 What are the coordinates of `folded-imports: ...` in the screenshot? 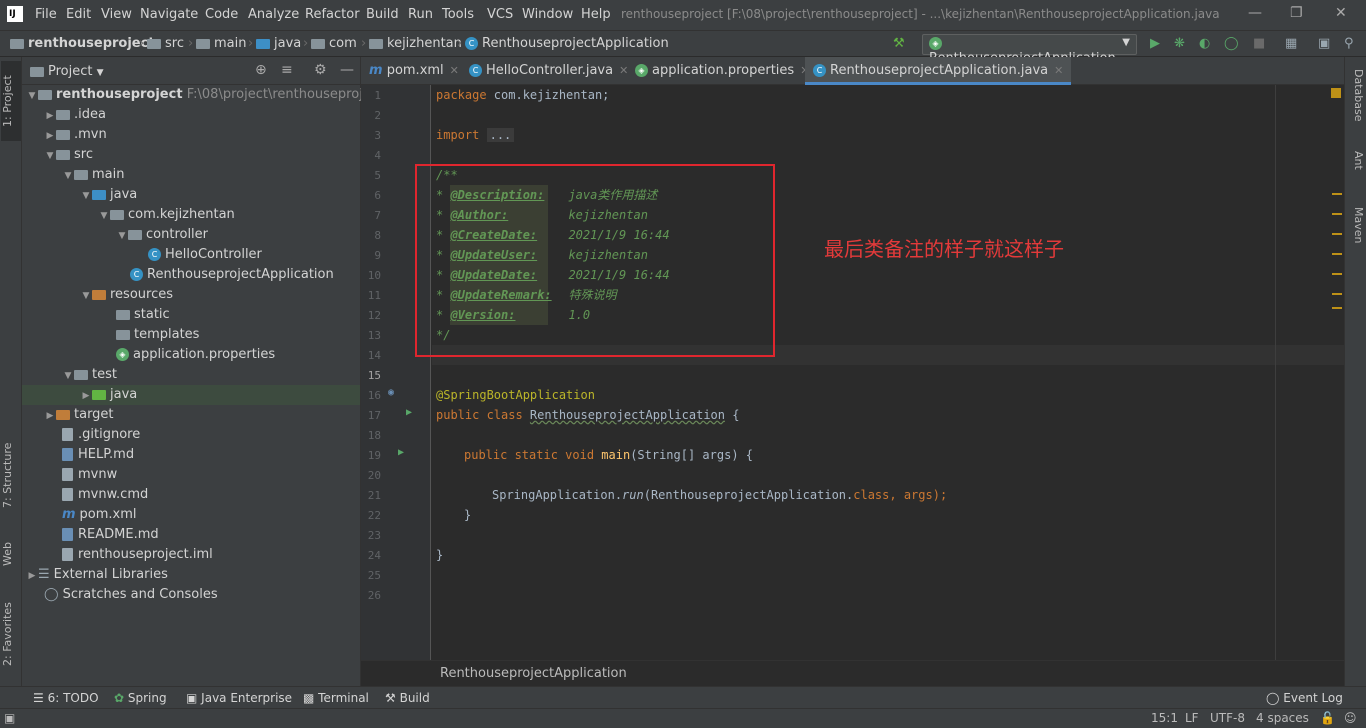 It's located at (500, 135).